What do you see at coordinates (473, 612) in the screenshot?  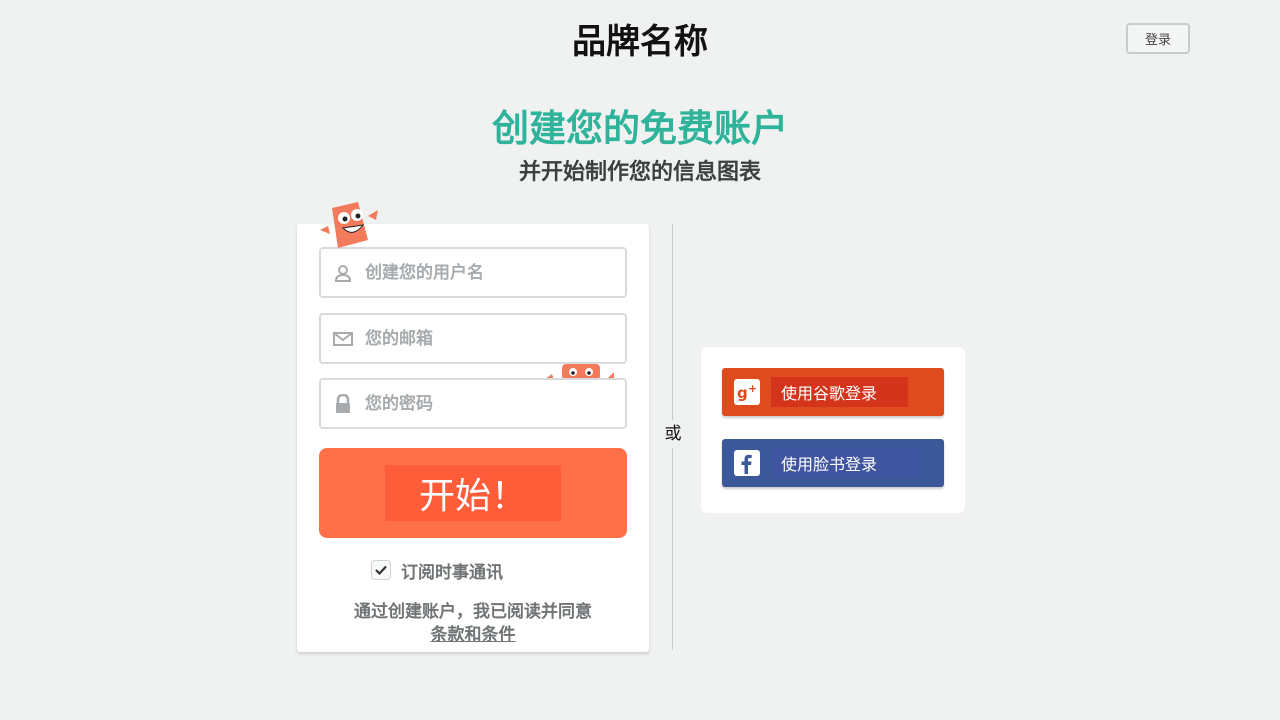 I see `terms-text: 通过创建账户，我已阅读并同意` at bounding box center [473, 612].